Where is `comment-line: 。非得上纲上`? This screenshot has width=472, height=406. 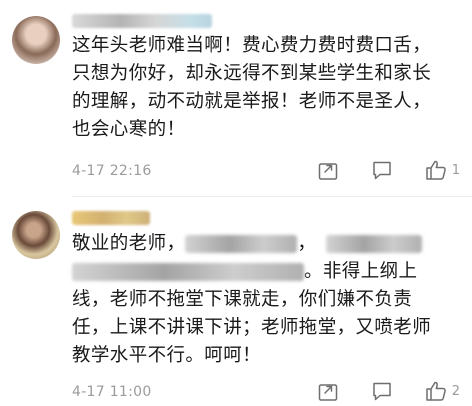 comment-line: 。非得上纲上 is located at coordinates (268, 272).